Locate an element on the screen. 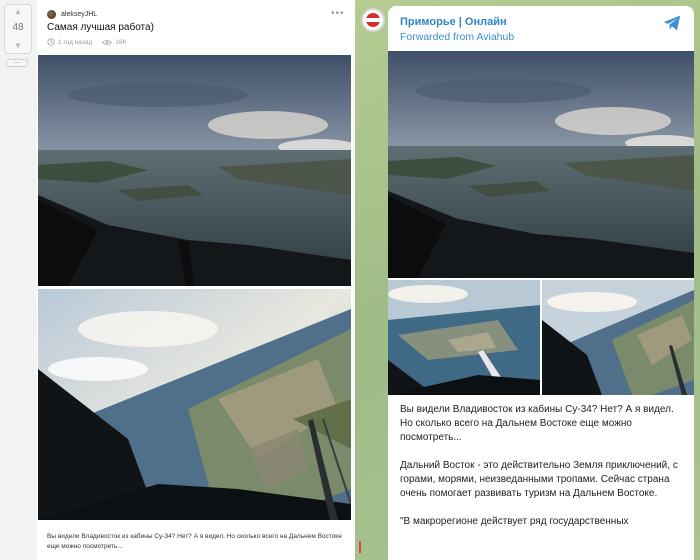 The width and height of the screenshot is (700, 560). more-dots-icon: ••• is located at coordinates (338, 13).